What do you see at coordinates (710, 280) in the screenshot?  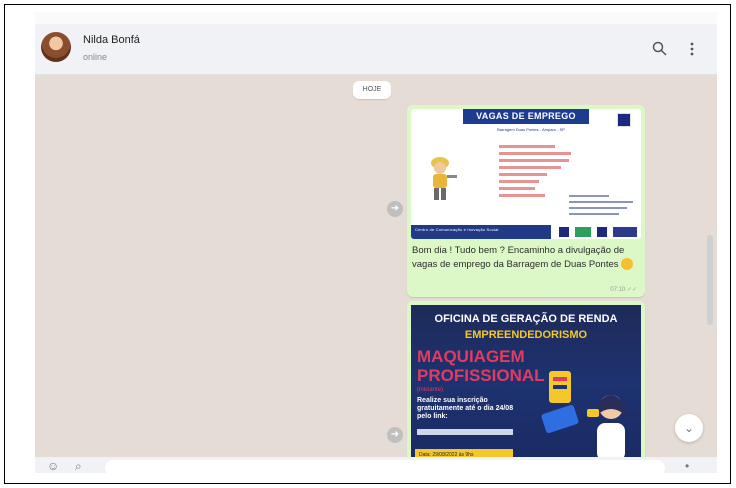 I see `scrollbar` at bounding box center [710, 280].